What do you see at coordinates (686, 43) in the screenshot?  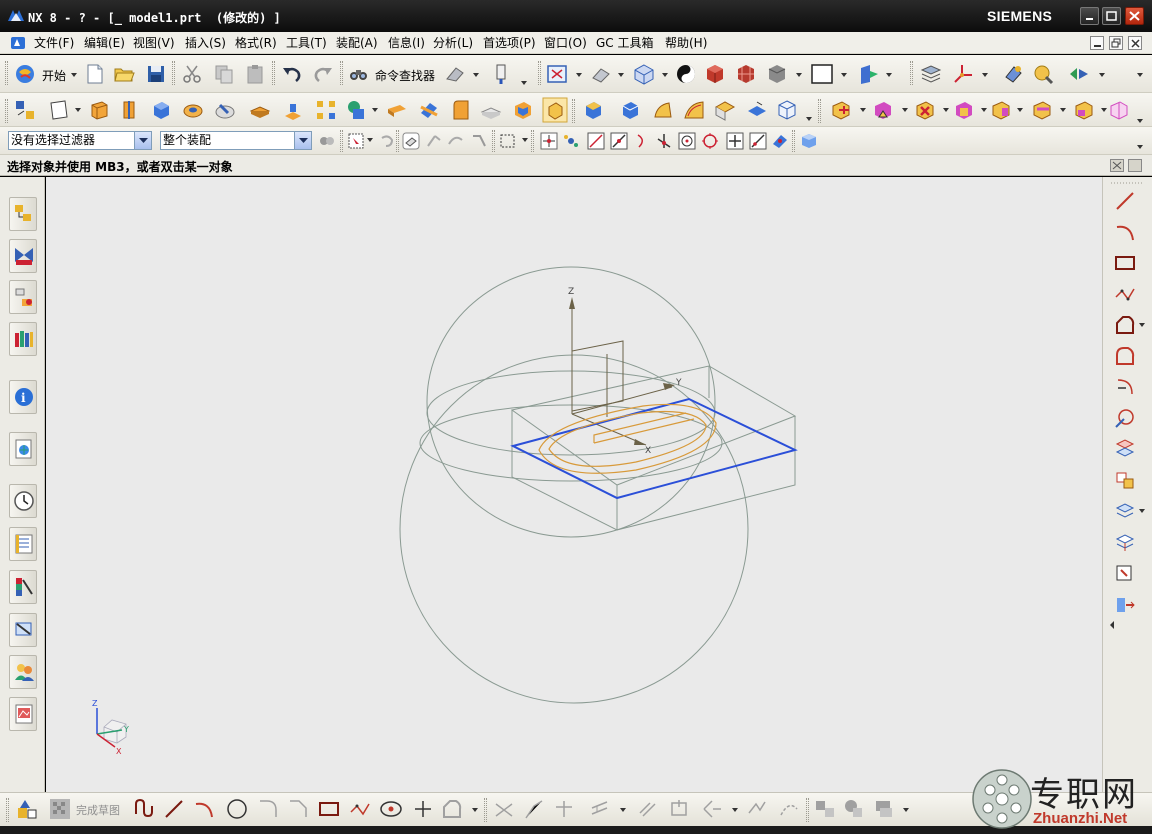 I see `menu-help: 帮助(H)` at bounding box center [686, 43].